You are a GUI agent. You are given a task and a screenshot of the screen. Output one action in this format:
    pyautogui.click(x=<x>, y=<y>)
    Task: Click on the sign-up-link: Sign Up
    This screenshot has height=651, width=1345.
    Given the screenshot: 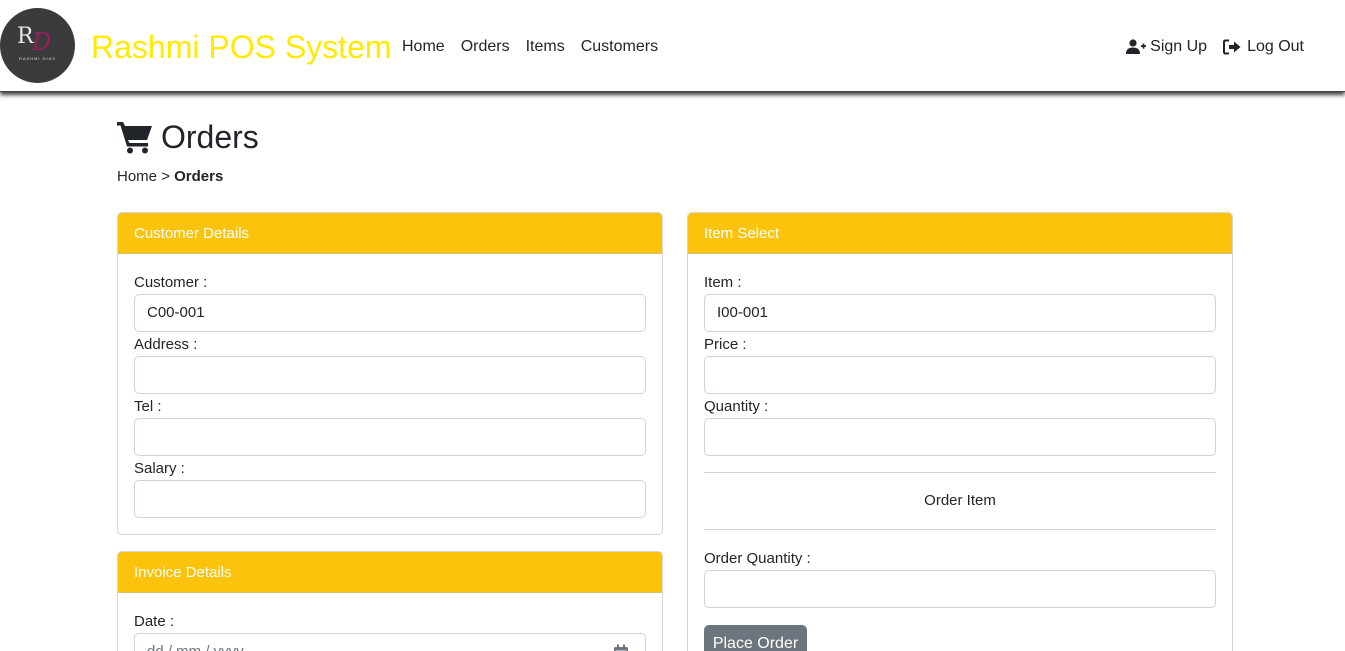 What is the action you would take?
    pyautogui.click(x=1166, y=47)
    